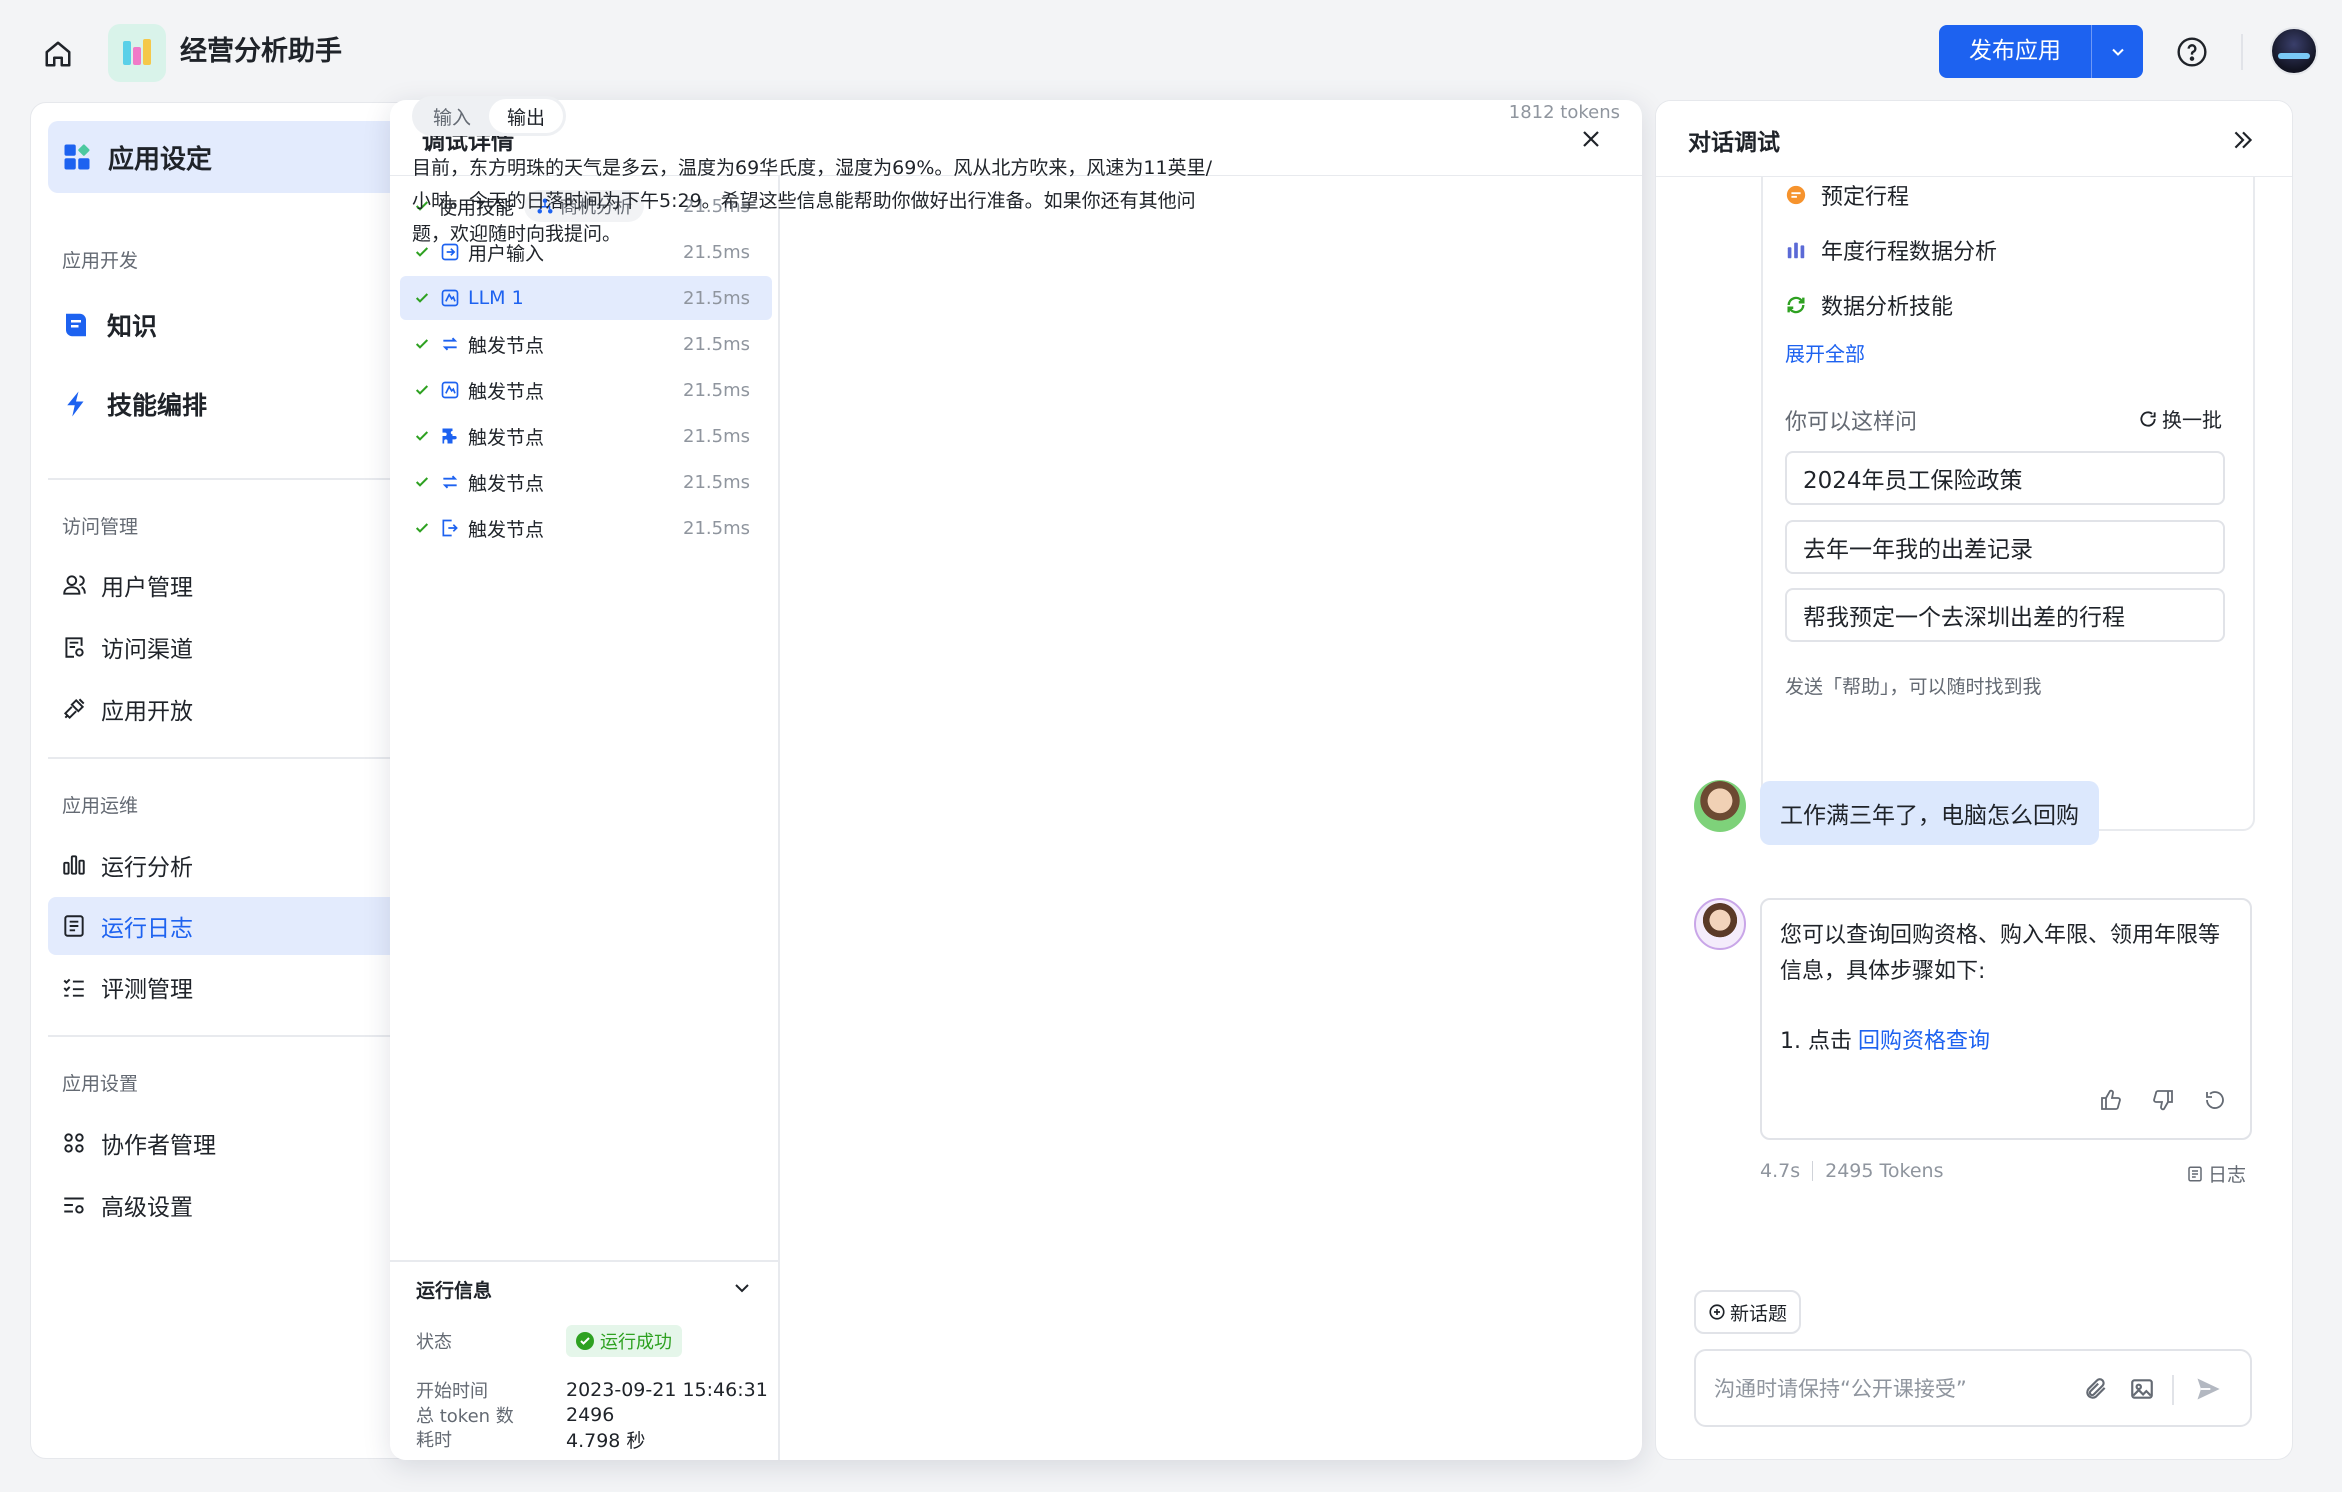 The image size is (2342, 1492). Describe the element at coordinates (157, 405) in the screenshot. I see `sidebar-item-label: 技能编排` at that location.